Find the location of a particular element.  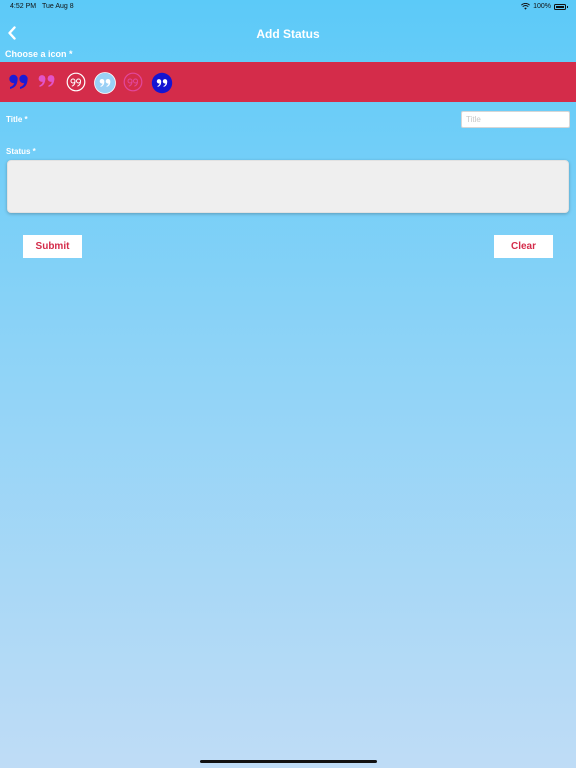

status-bar: 4:52 PM Tue Aug 8 100% is located at coordinates (288, 7).